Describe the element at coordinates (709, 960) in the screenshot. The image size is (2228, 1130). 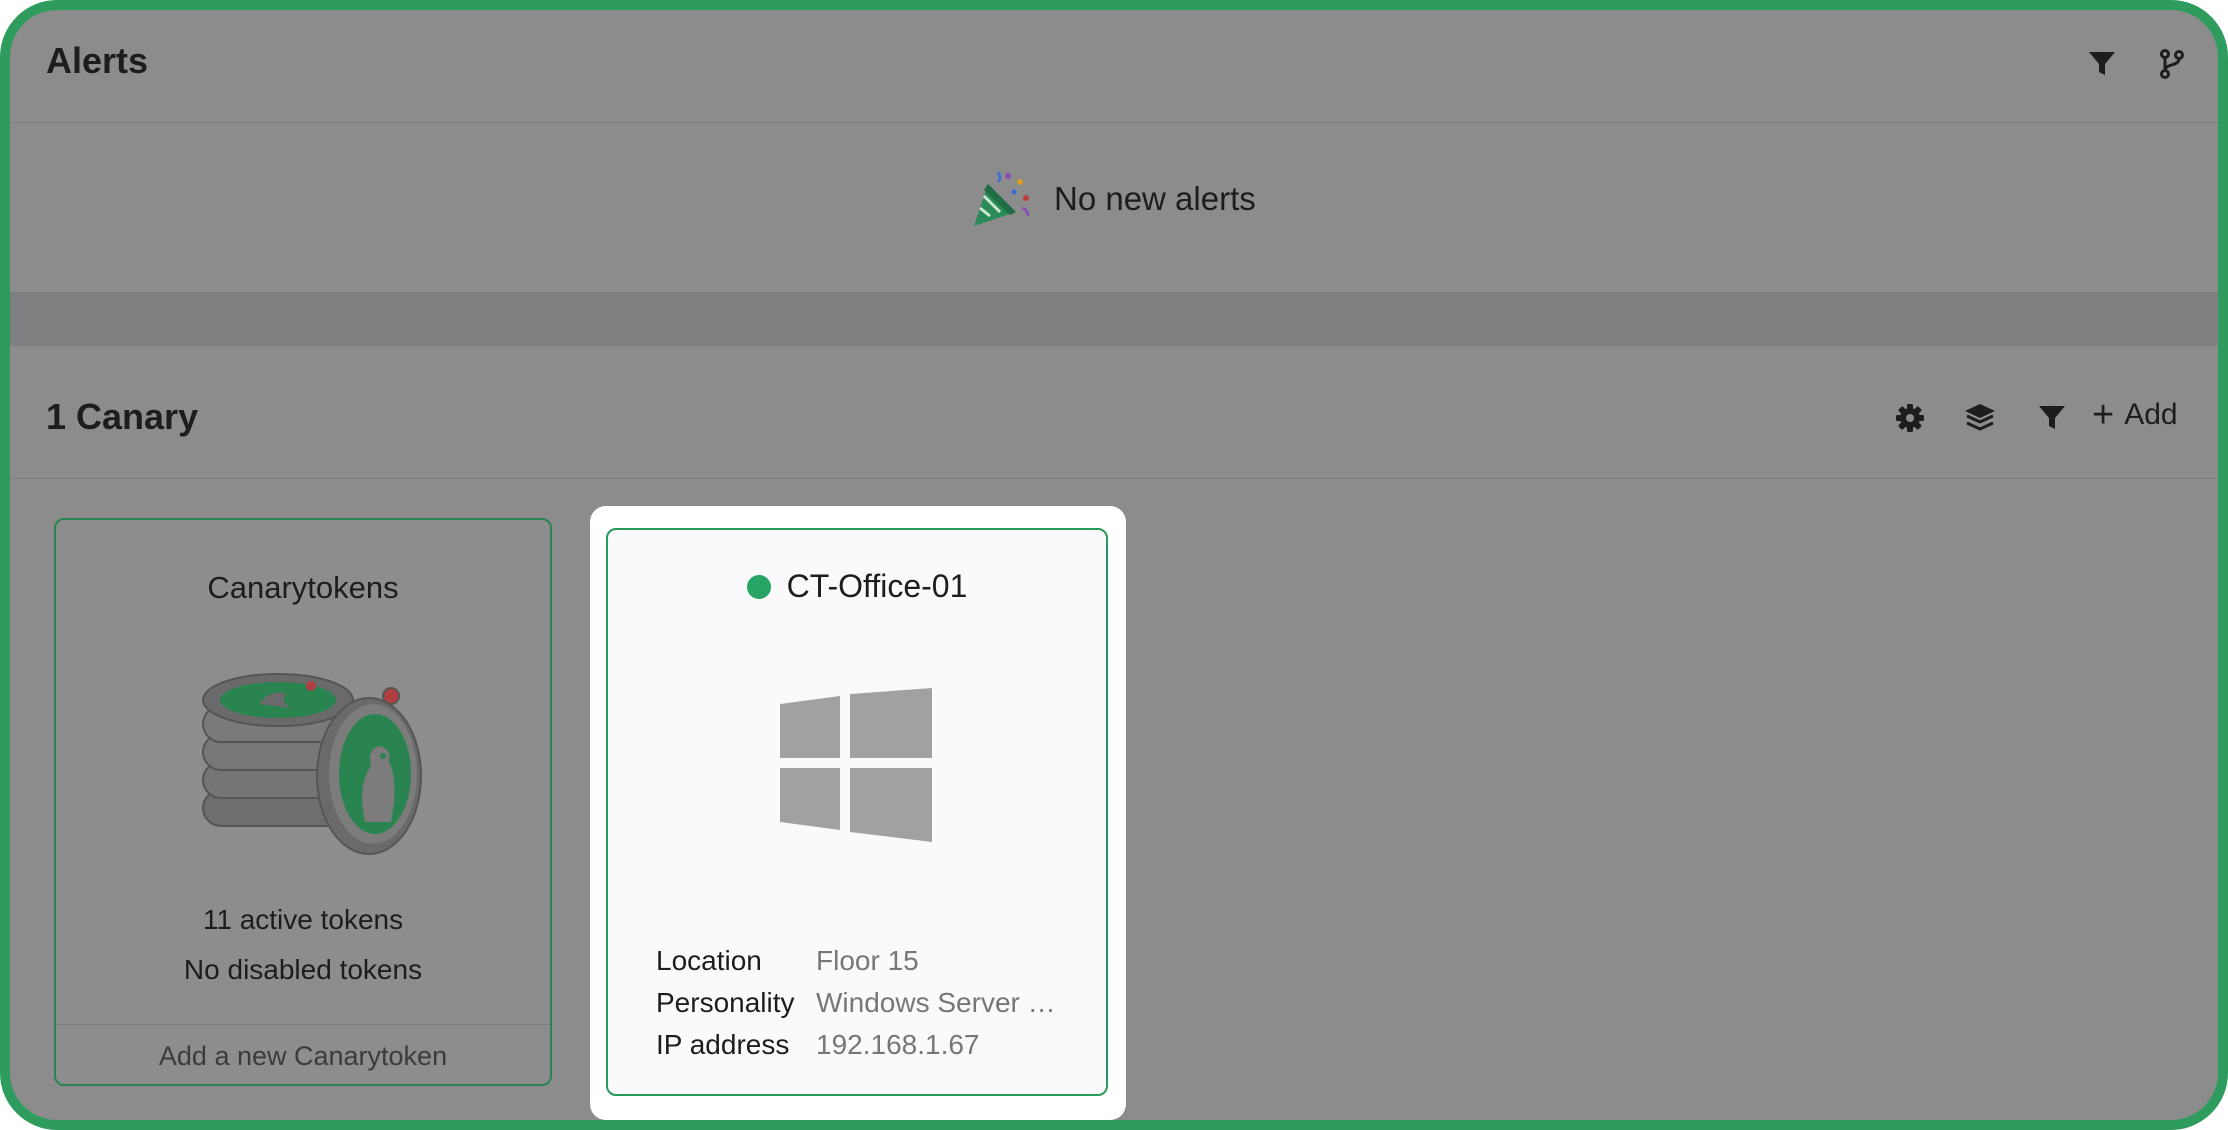
I see `detail-label: Location` at that location.